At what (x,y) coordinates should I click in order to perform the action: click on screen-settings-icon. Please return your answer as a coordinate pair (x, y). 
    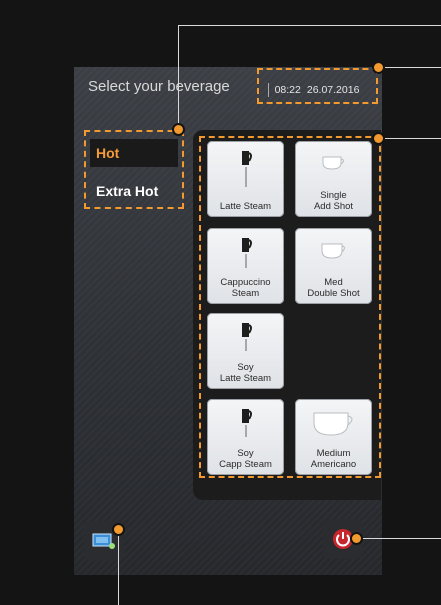
    Looking at the image, I should click on (103, 541).